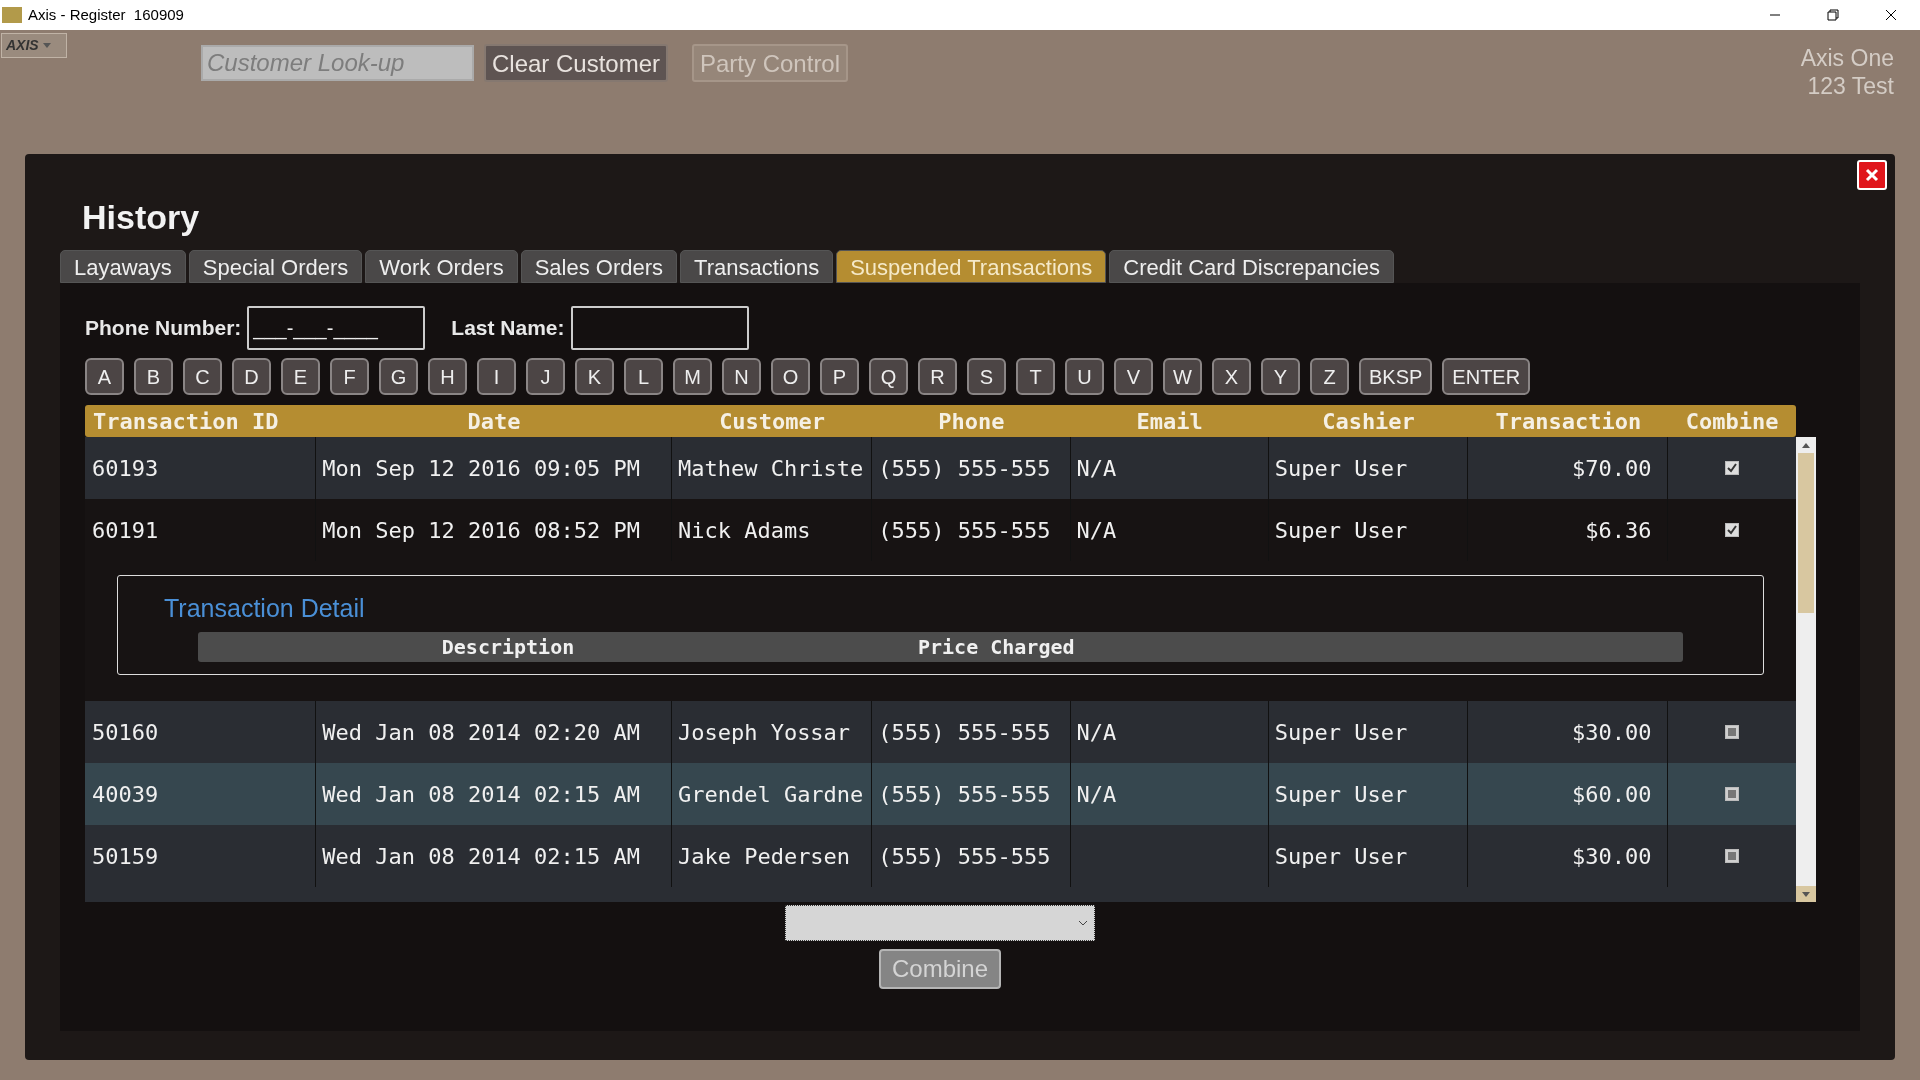  What do you see at coordinates (1833, 15) in the screenshot?
I see `restore-icon` at bounding box center [1833, 15].